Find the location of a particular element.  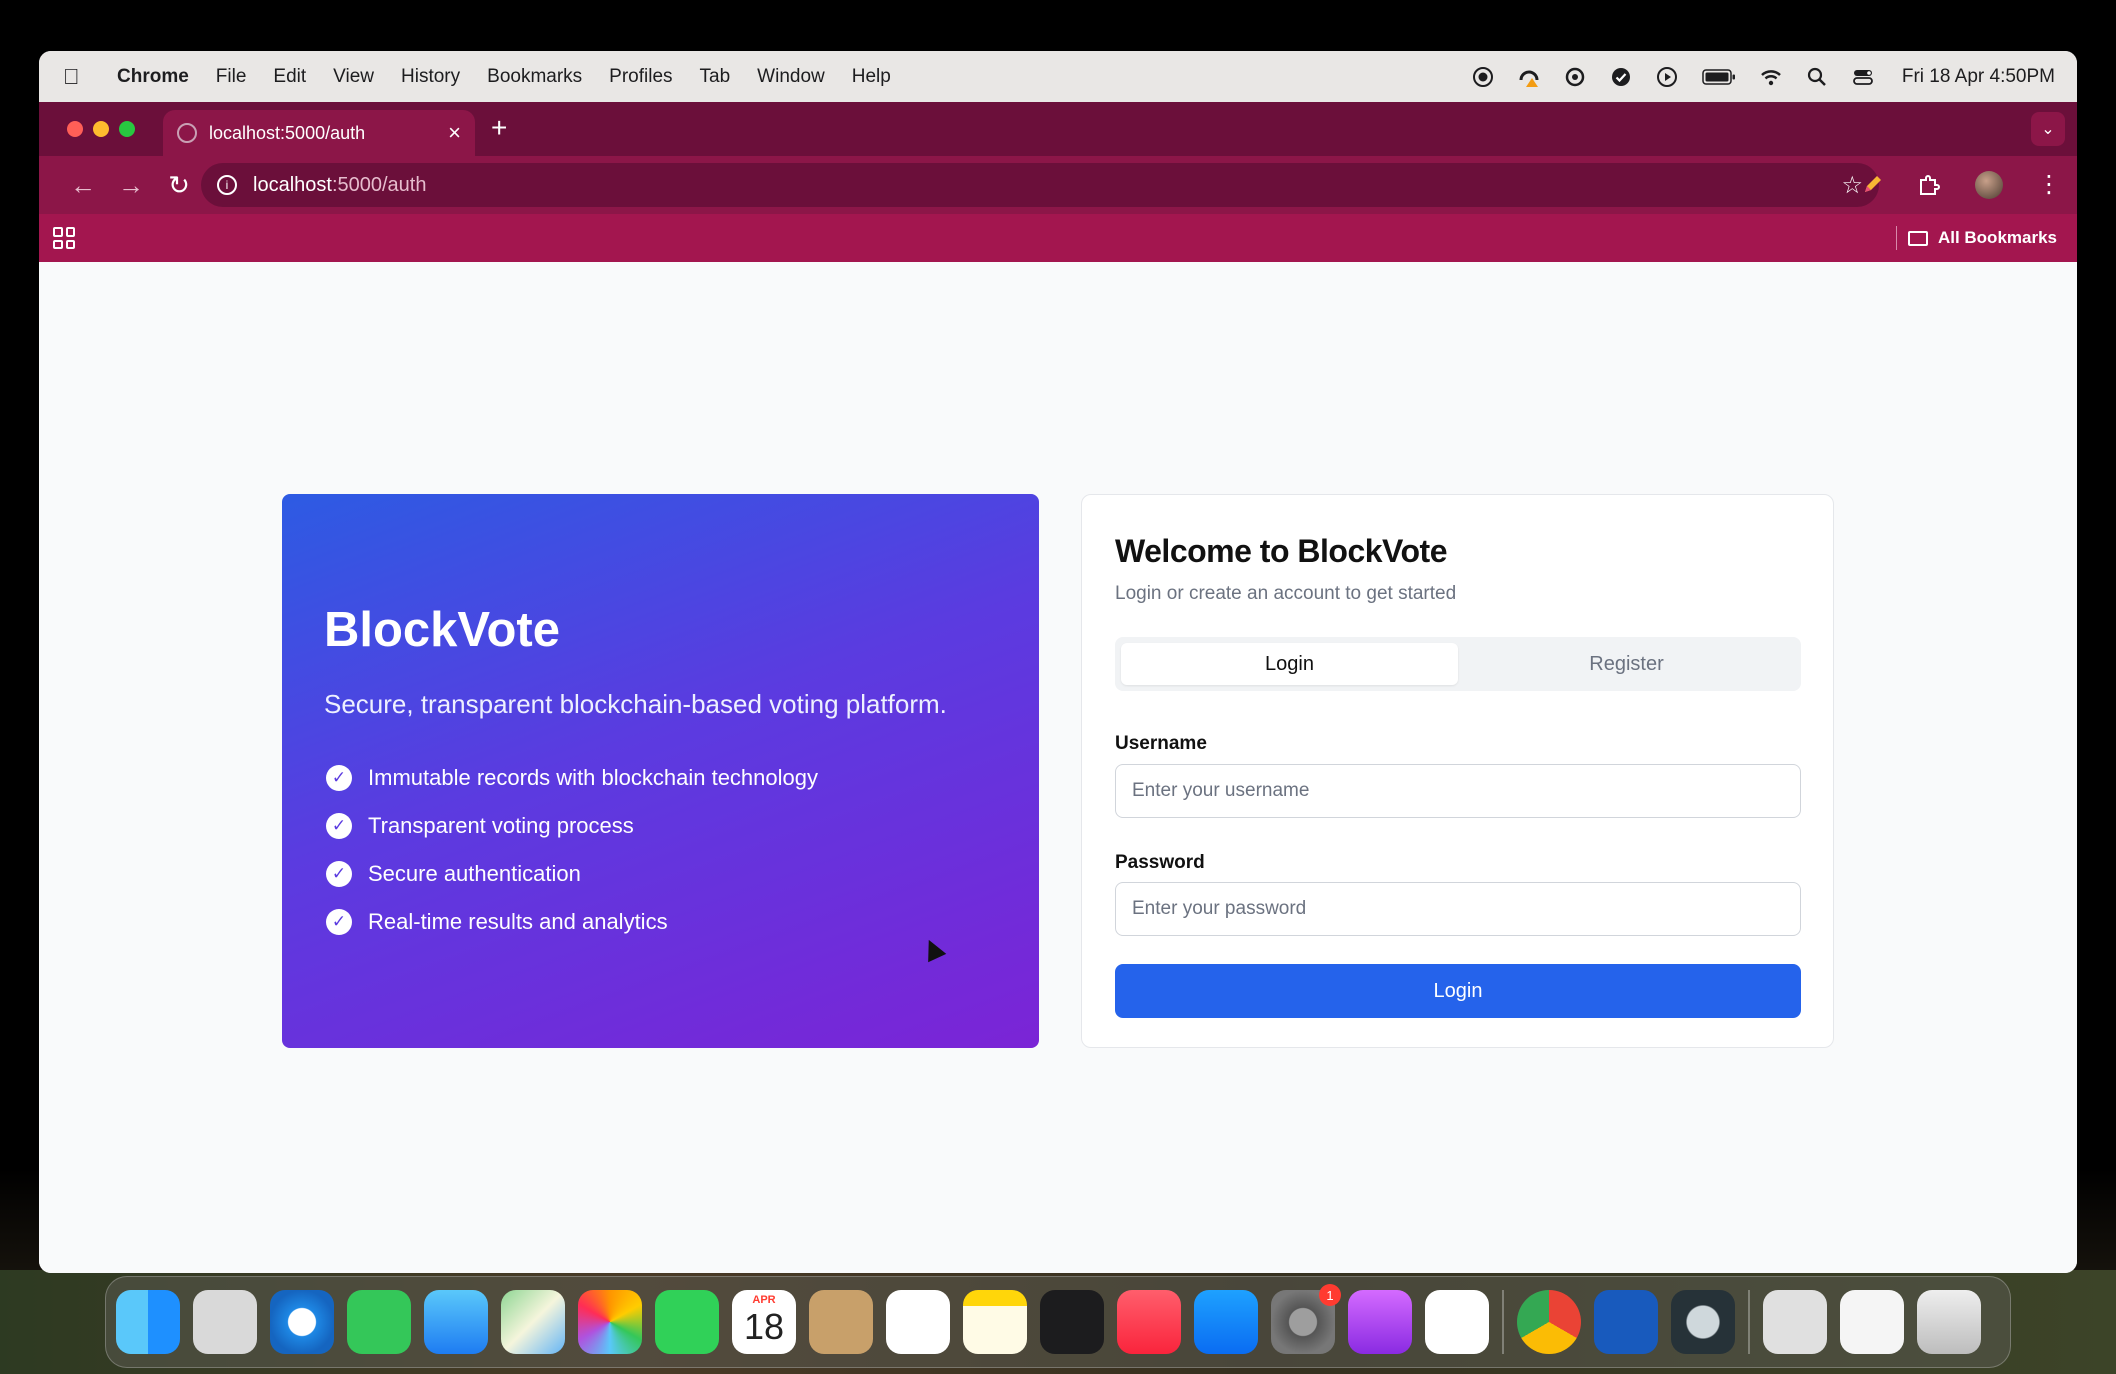

messages-icon is located at coordinates (379, 1322).